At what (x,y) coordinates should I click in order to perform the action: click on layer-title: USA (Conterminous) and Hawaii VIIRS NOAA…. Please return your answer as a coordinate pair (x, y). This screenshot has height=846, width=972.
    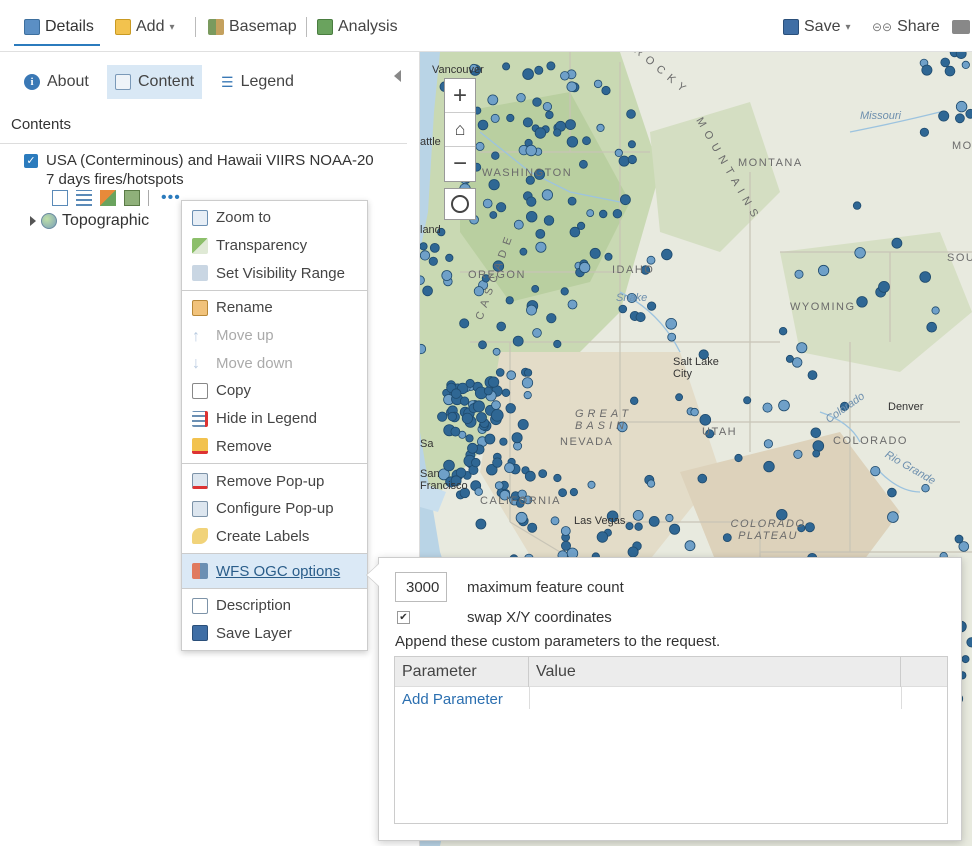
    Looking at the image, I should click on (211, 170).